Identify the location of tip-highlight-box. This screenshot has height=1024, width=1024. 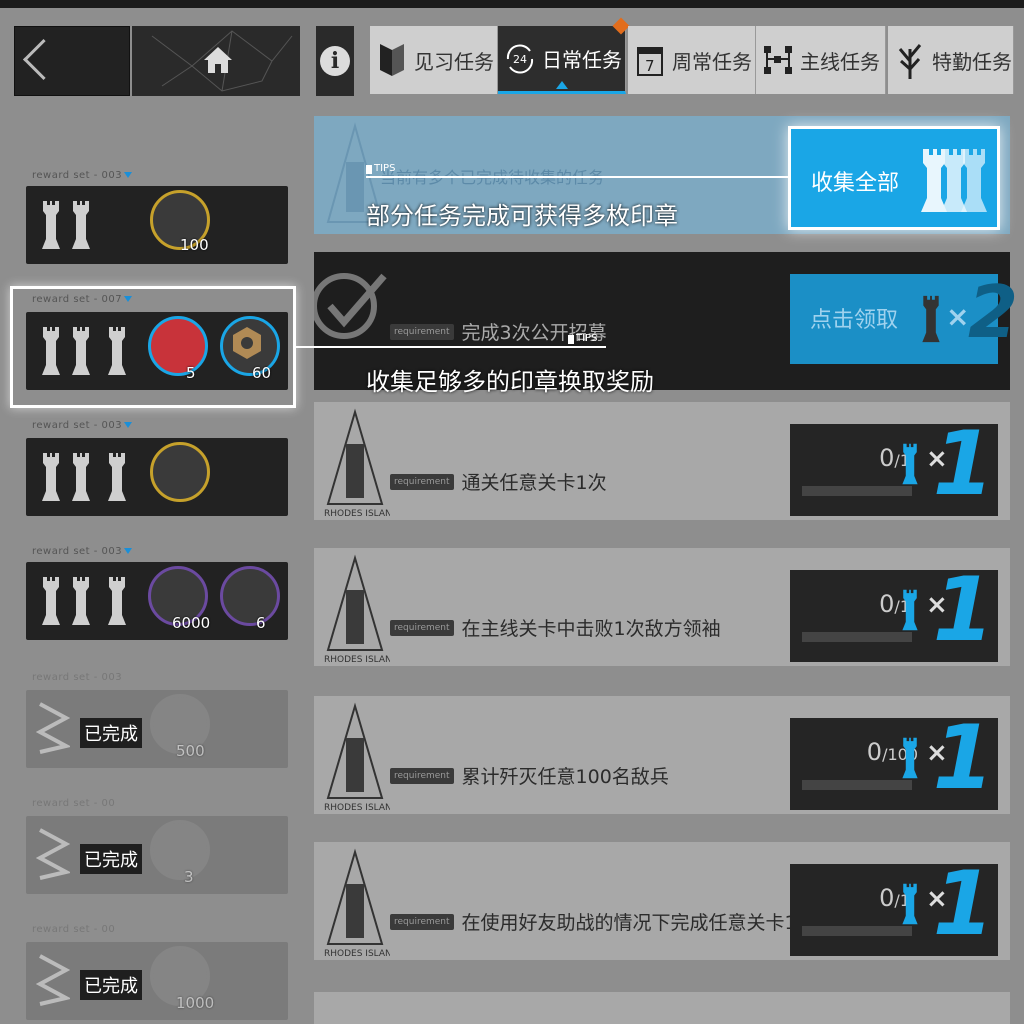
(153, 347).